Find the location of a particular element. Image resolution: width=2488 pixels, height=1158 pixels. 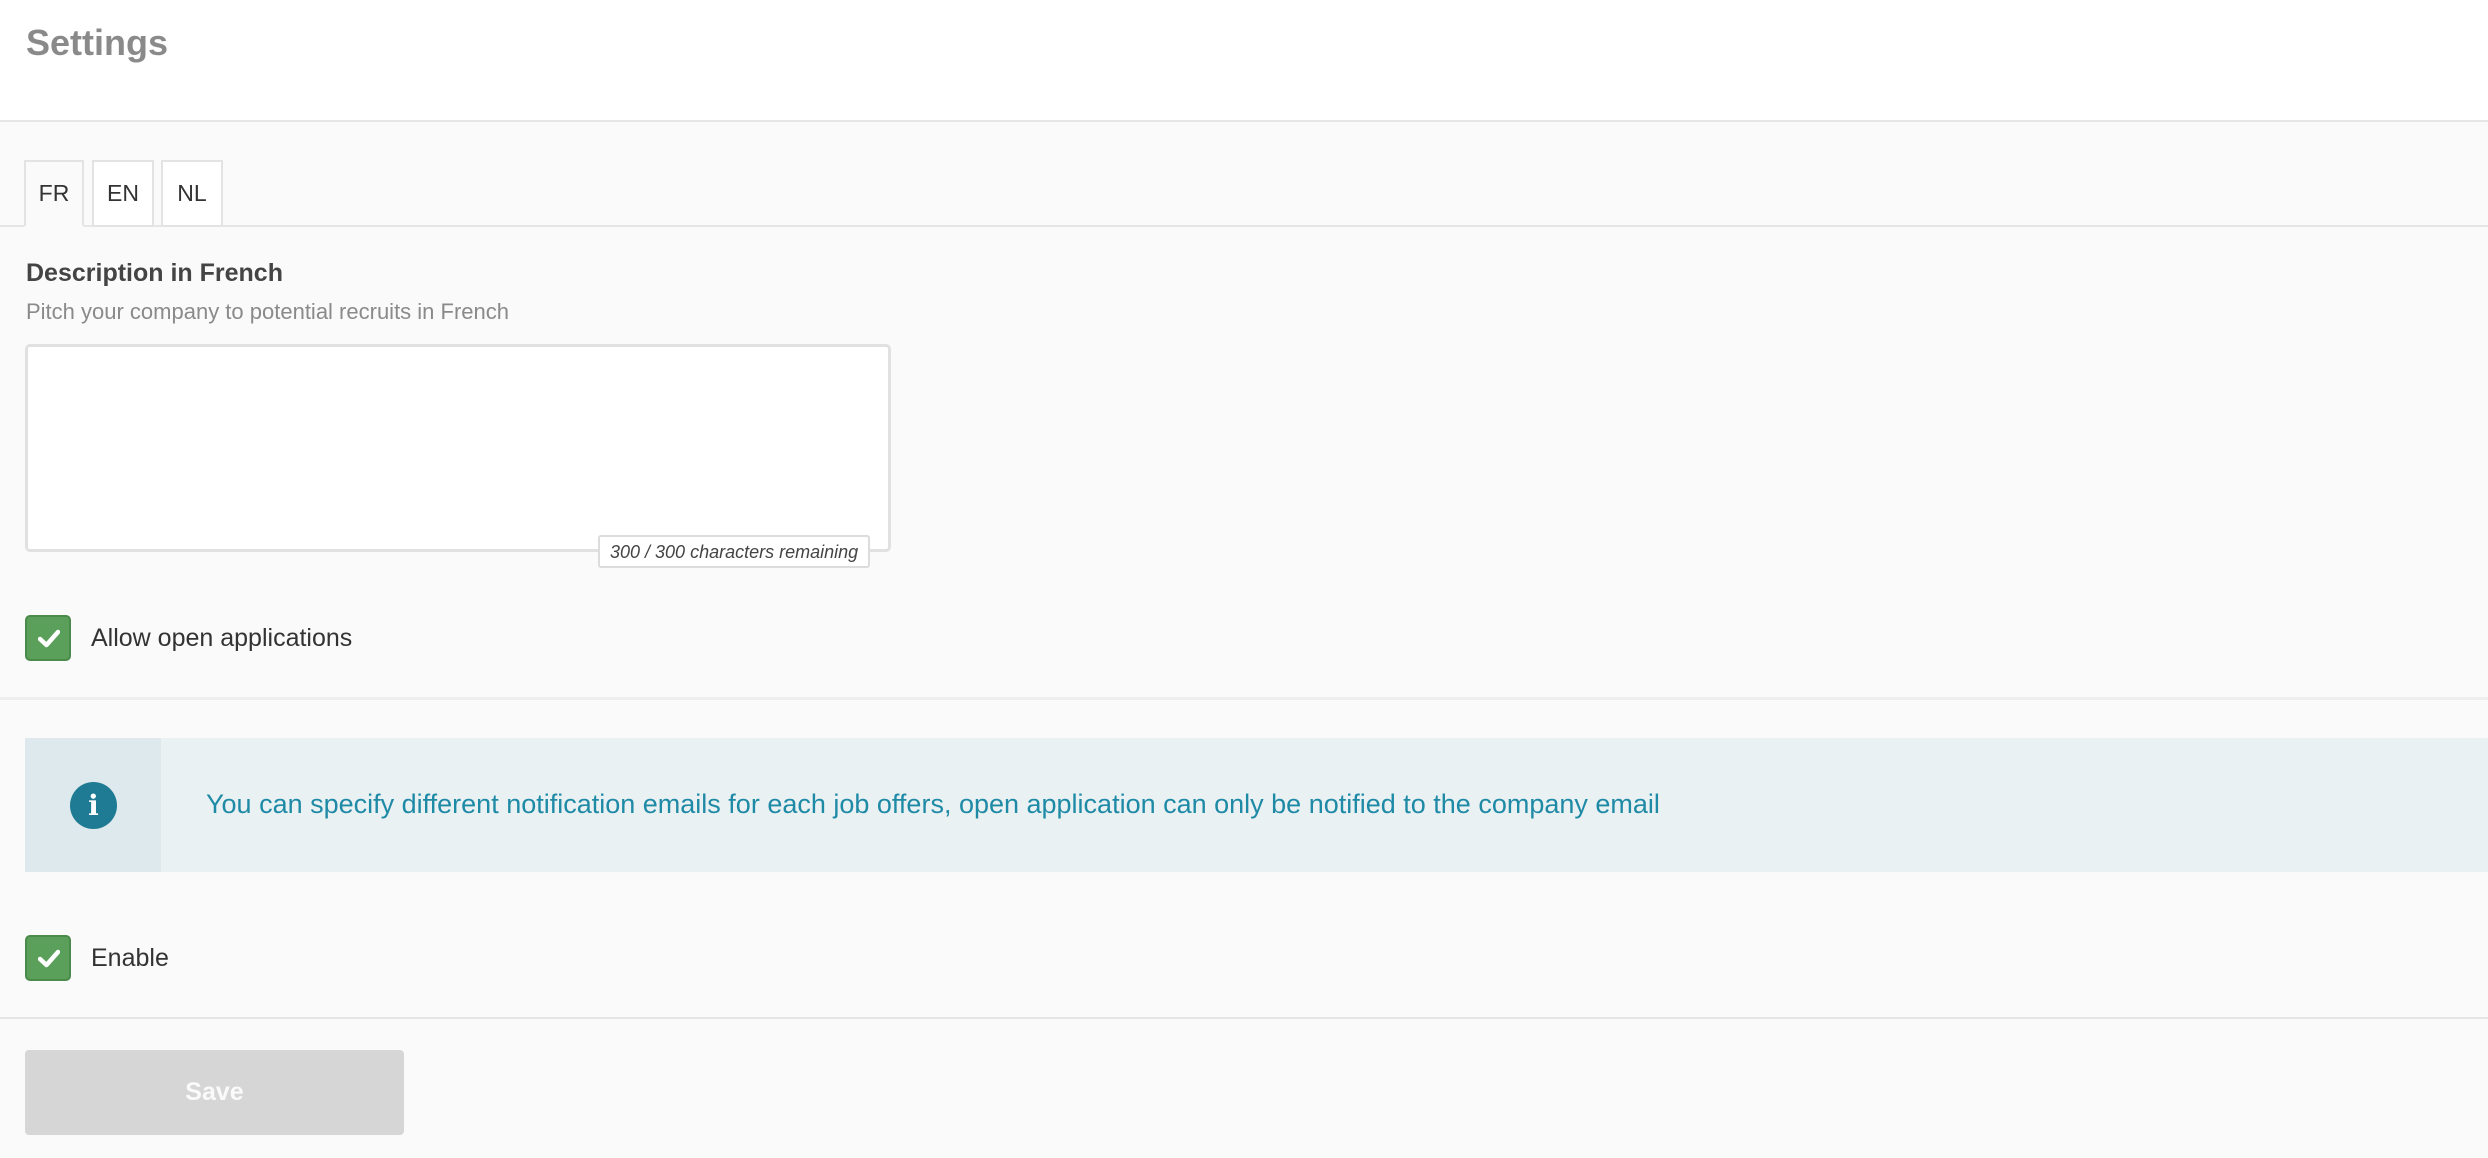

info-icon-cell: i is located at coordinates (93, 805).